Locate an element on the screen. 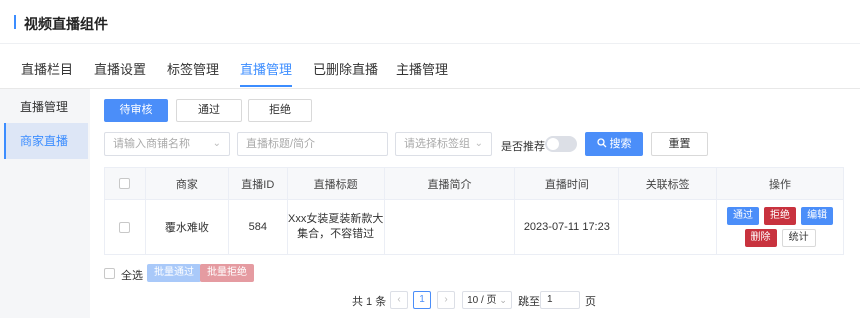  toggle-knob is located at coordinates (553, 144).